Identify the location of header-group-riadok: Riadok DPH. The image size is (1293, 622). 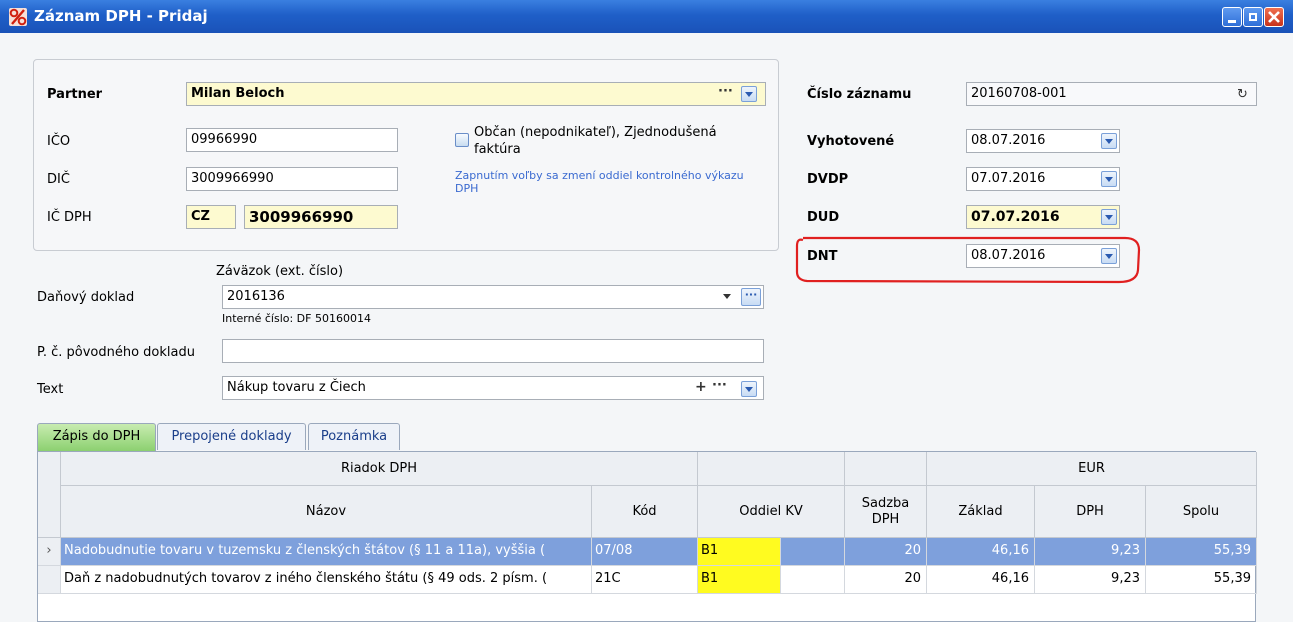
(379, 469).